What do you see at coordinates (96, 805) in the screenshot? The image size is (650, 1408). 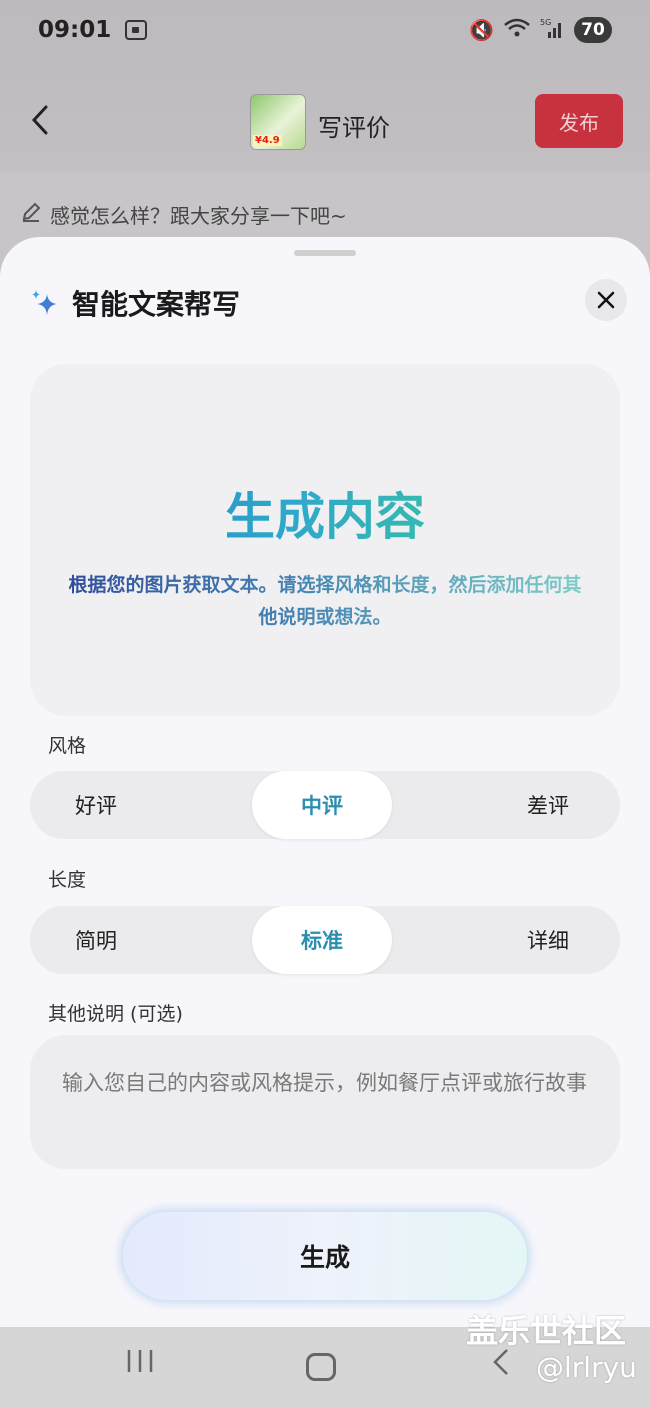 I see `style-option-good: 好评` at bounding box center [96, 805].